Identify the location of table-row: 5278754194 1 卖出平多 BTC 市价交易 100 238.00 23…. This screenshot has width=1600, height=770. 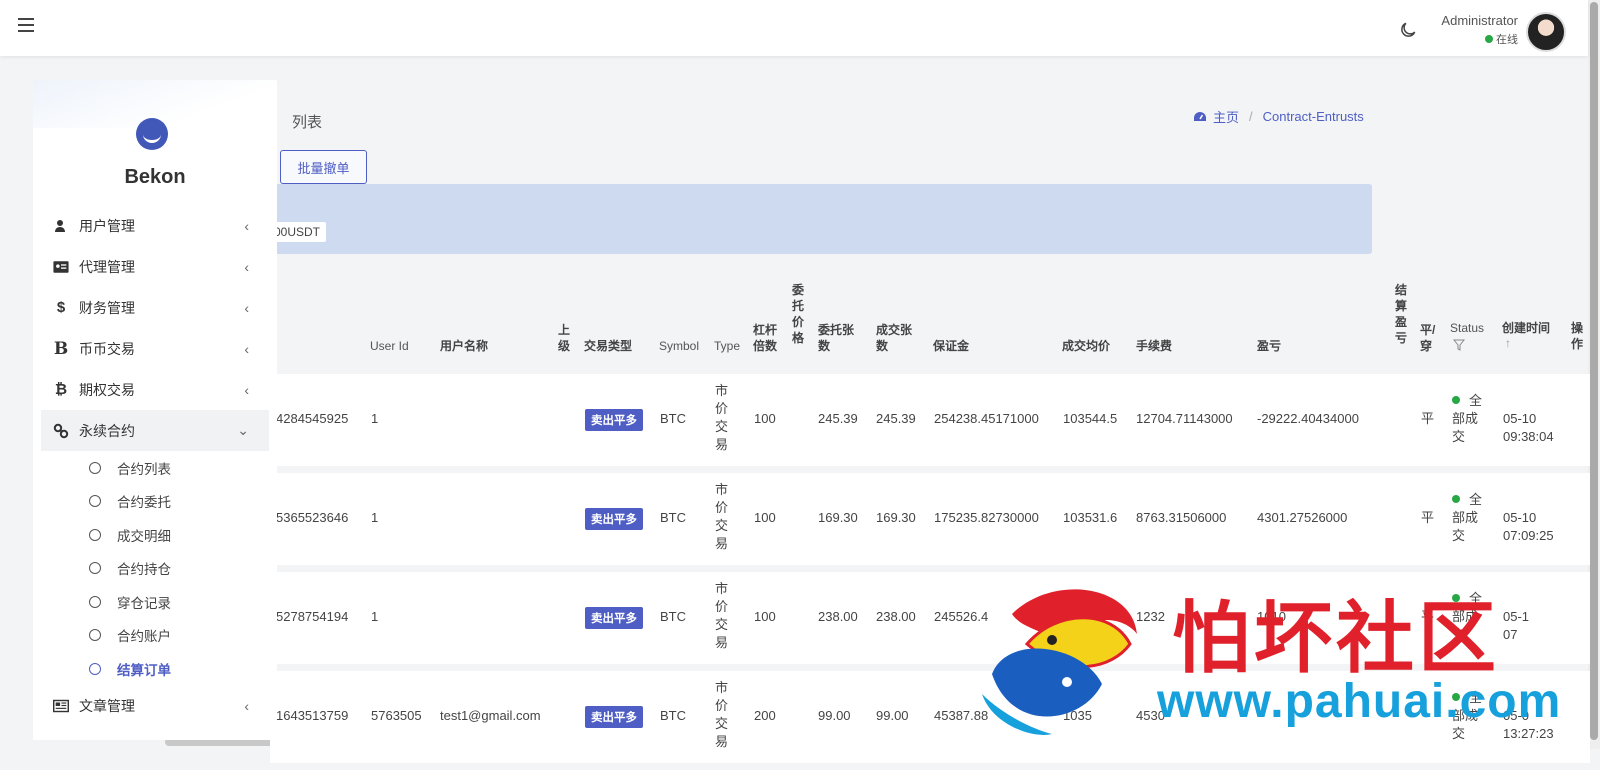
(930, 618).